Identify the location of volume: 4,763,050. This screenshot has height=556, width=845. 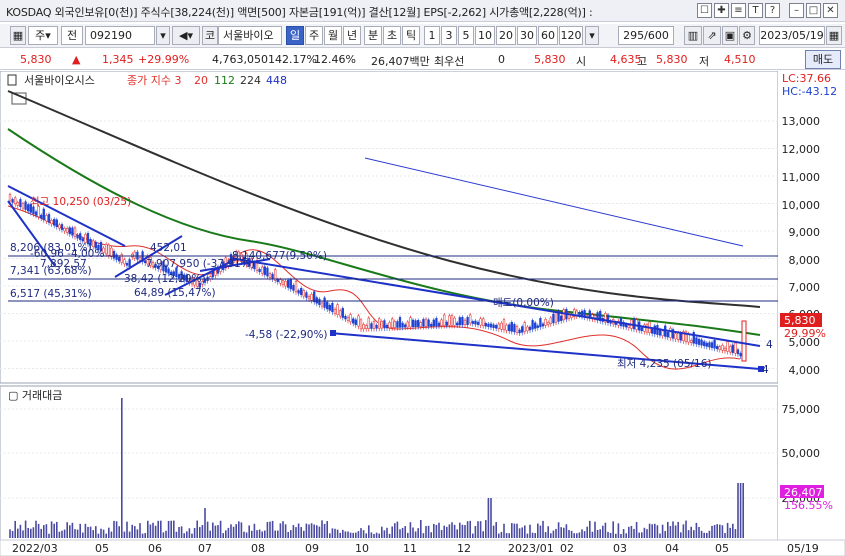
(240, 59).